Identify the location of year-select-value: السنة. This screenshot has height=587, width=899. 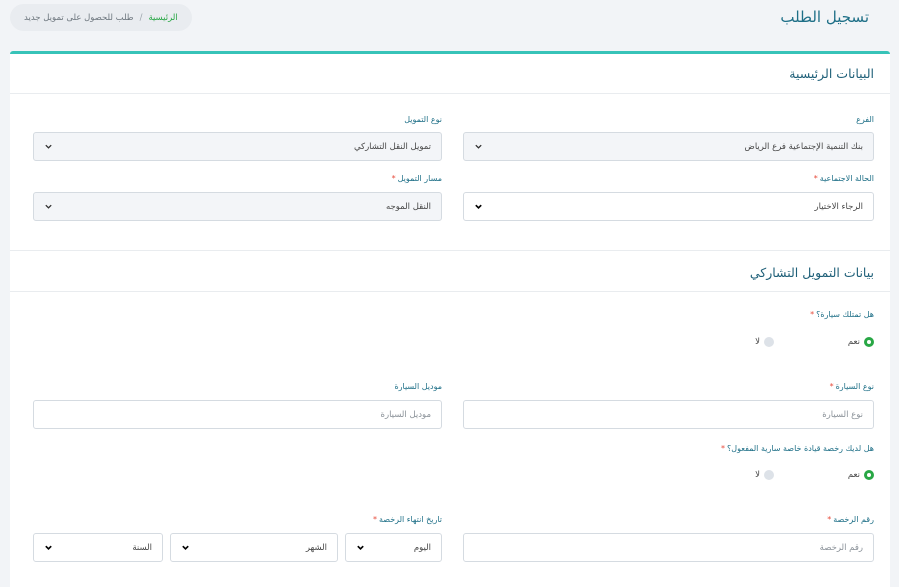
(142, 547).